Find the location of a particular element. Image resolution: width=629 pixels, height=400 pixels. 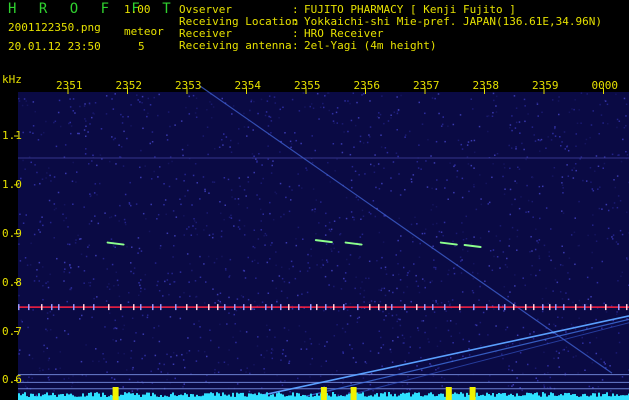

y-axis-unit: kHz is located at coordinates (12, 79).